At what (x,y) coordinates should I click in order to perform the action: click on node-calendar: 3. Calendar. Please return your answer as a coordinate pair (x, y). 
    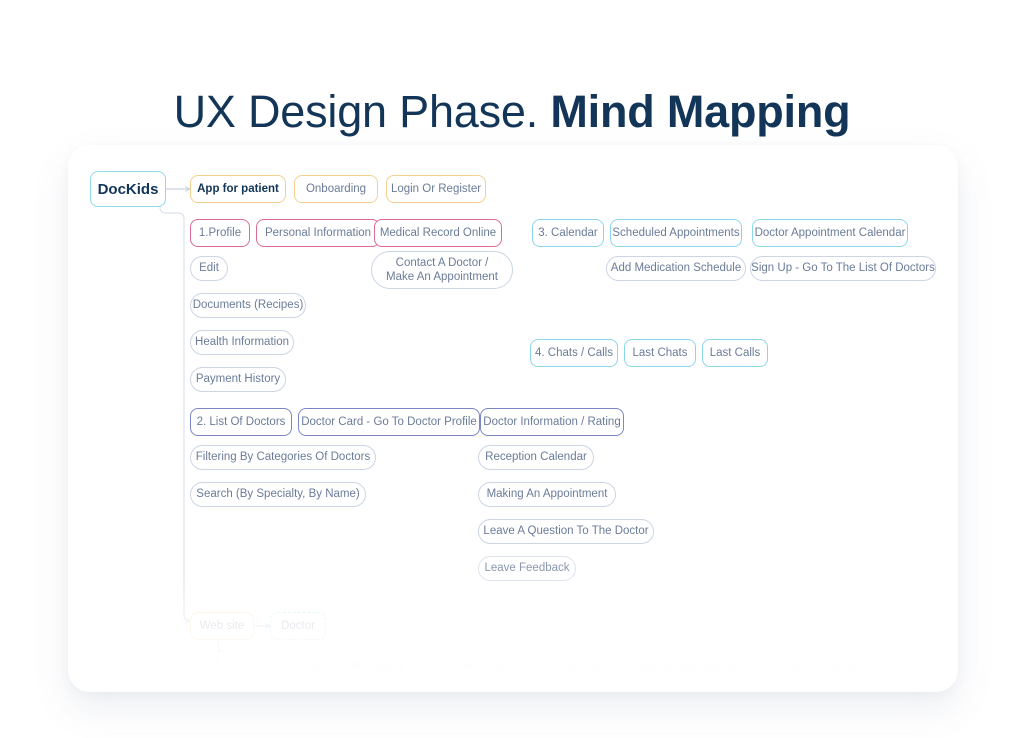
    Looking at the image, I should click on (568, 233).